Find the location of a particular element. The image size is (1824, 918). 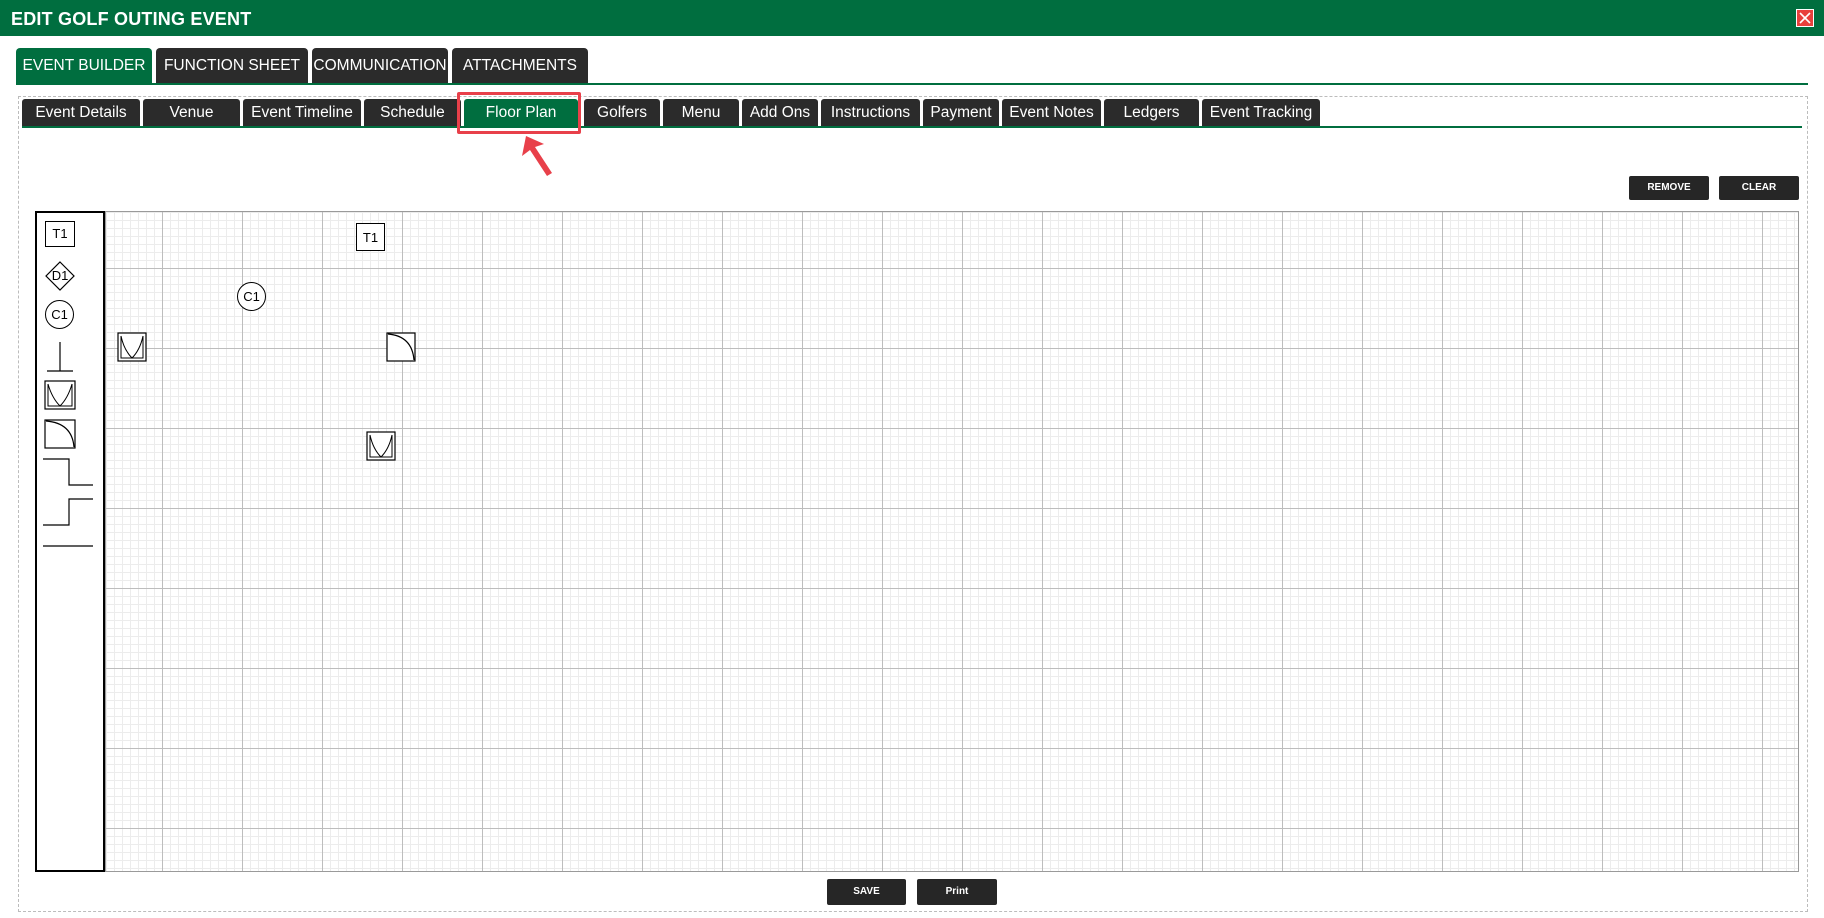

palette-line is located at coordinates (69, 542).